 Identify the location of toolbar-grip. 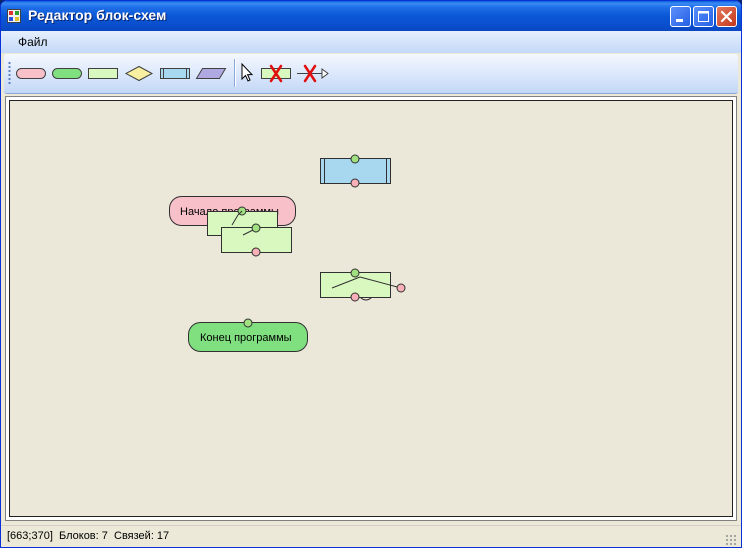
(9, 73).